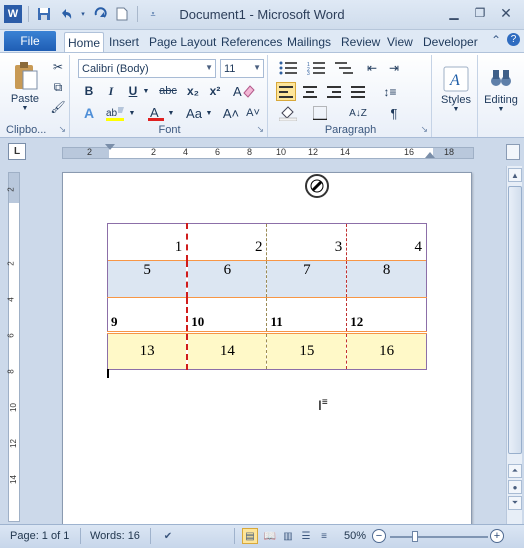  I want to click on table-cell: 6, so click(226, 279).